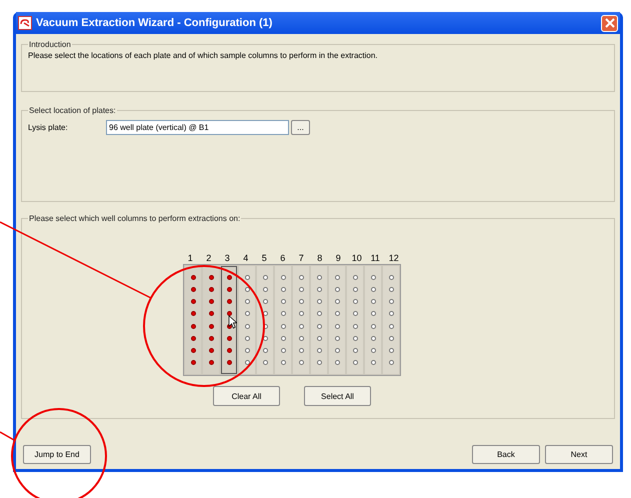 The height and width of the screenshot is (498, 631). I want to click on column-number: 11, so click(375, 258).